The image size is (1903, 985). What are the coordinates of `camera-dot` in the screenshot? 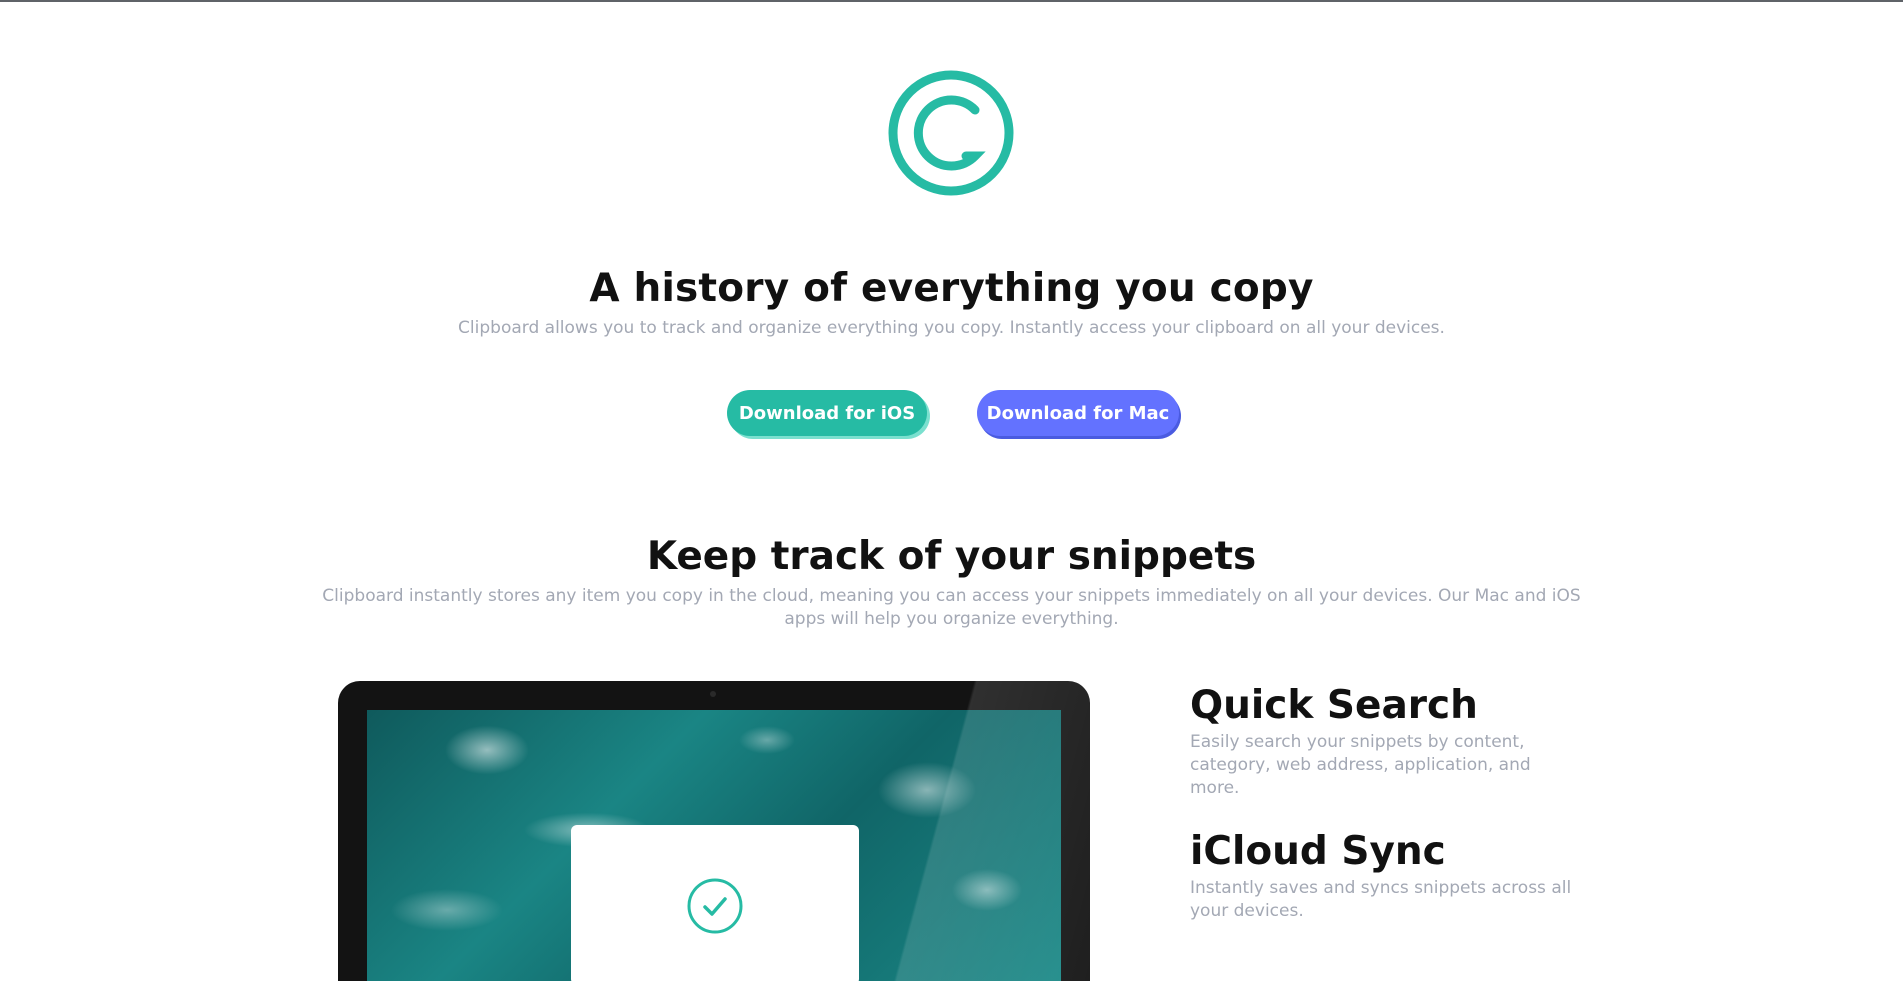 It's located at (713, 694).